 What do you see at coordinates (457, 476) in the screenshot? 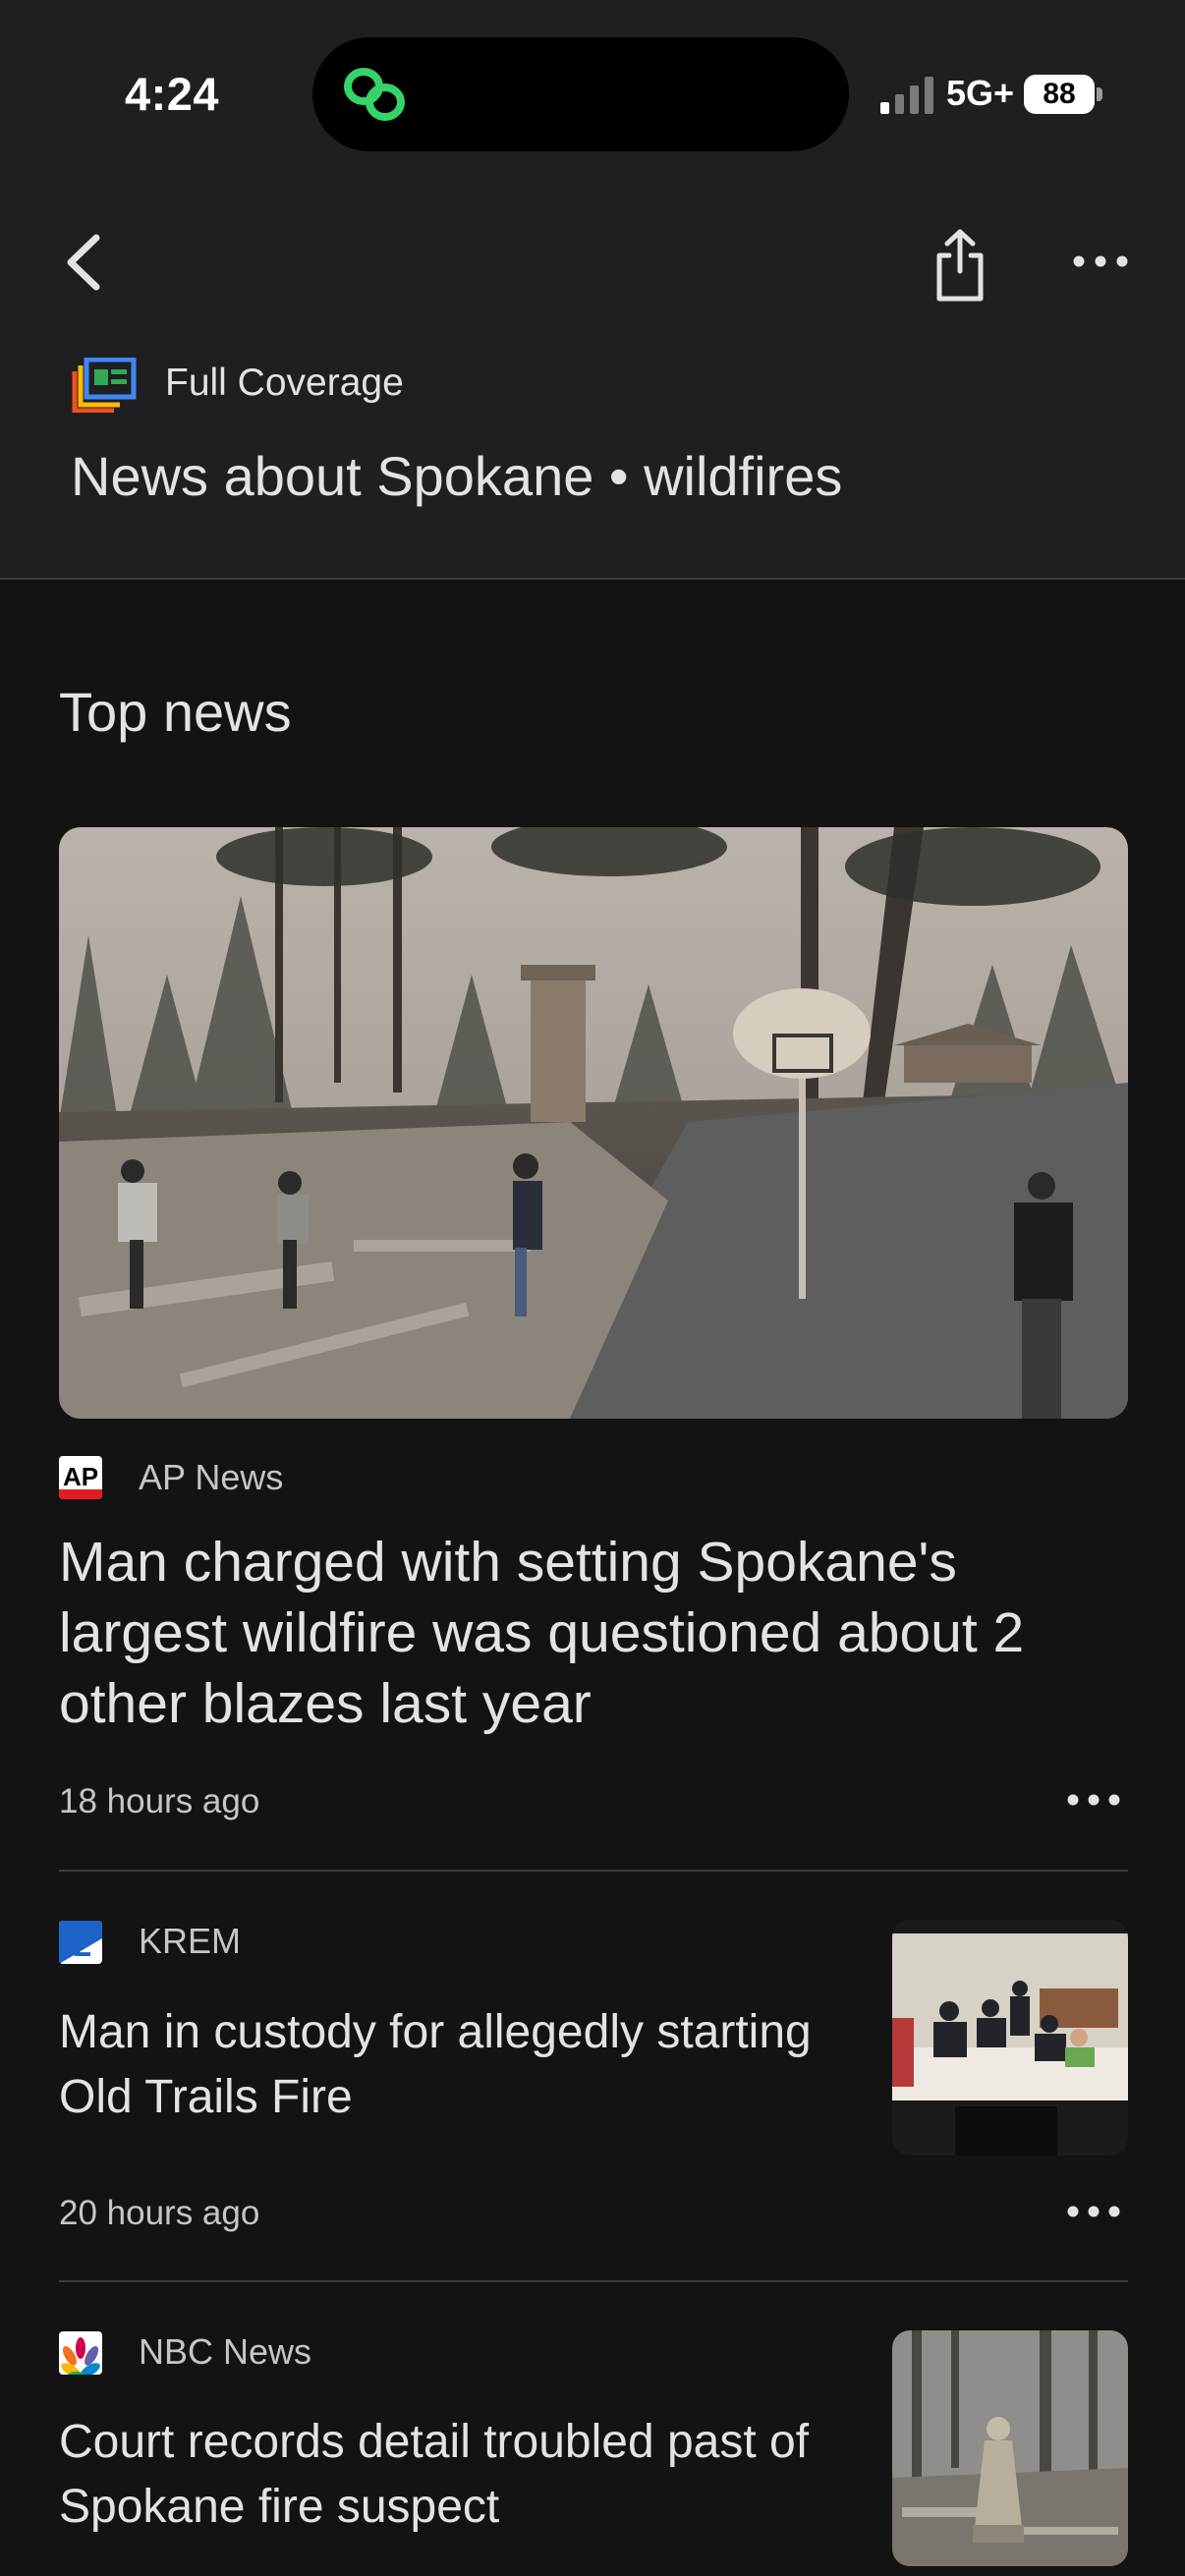
I see `topic-title: News about Spokane • wildfires` at bounding box center [457, 476].